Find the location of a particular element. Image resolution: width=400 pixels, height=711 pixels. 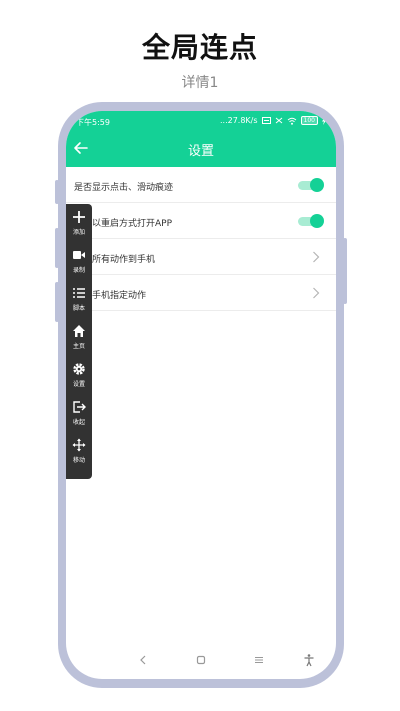

status-bar: 下午5:59 ...27.8K/s 100 is located at coordinates (201, 122).